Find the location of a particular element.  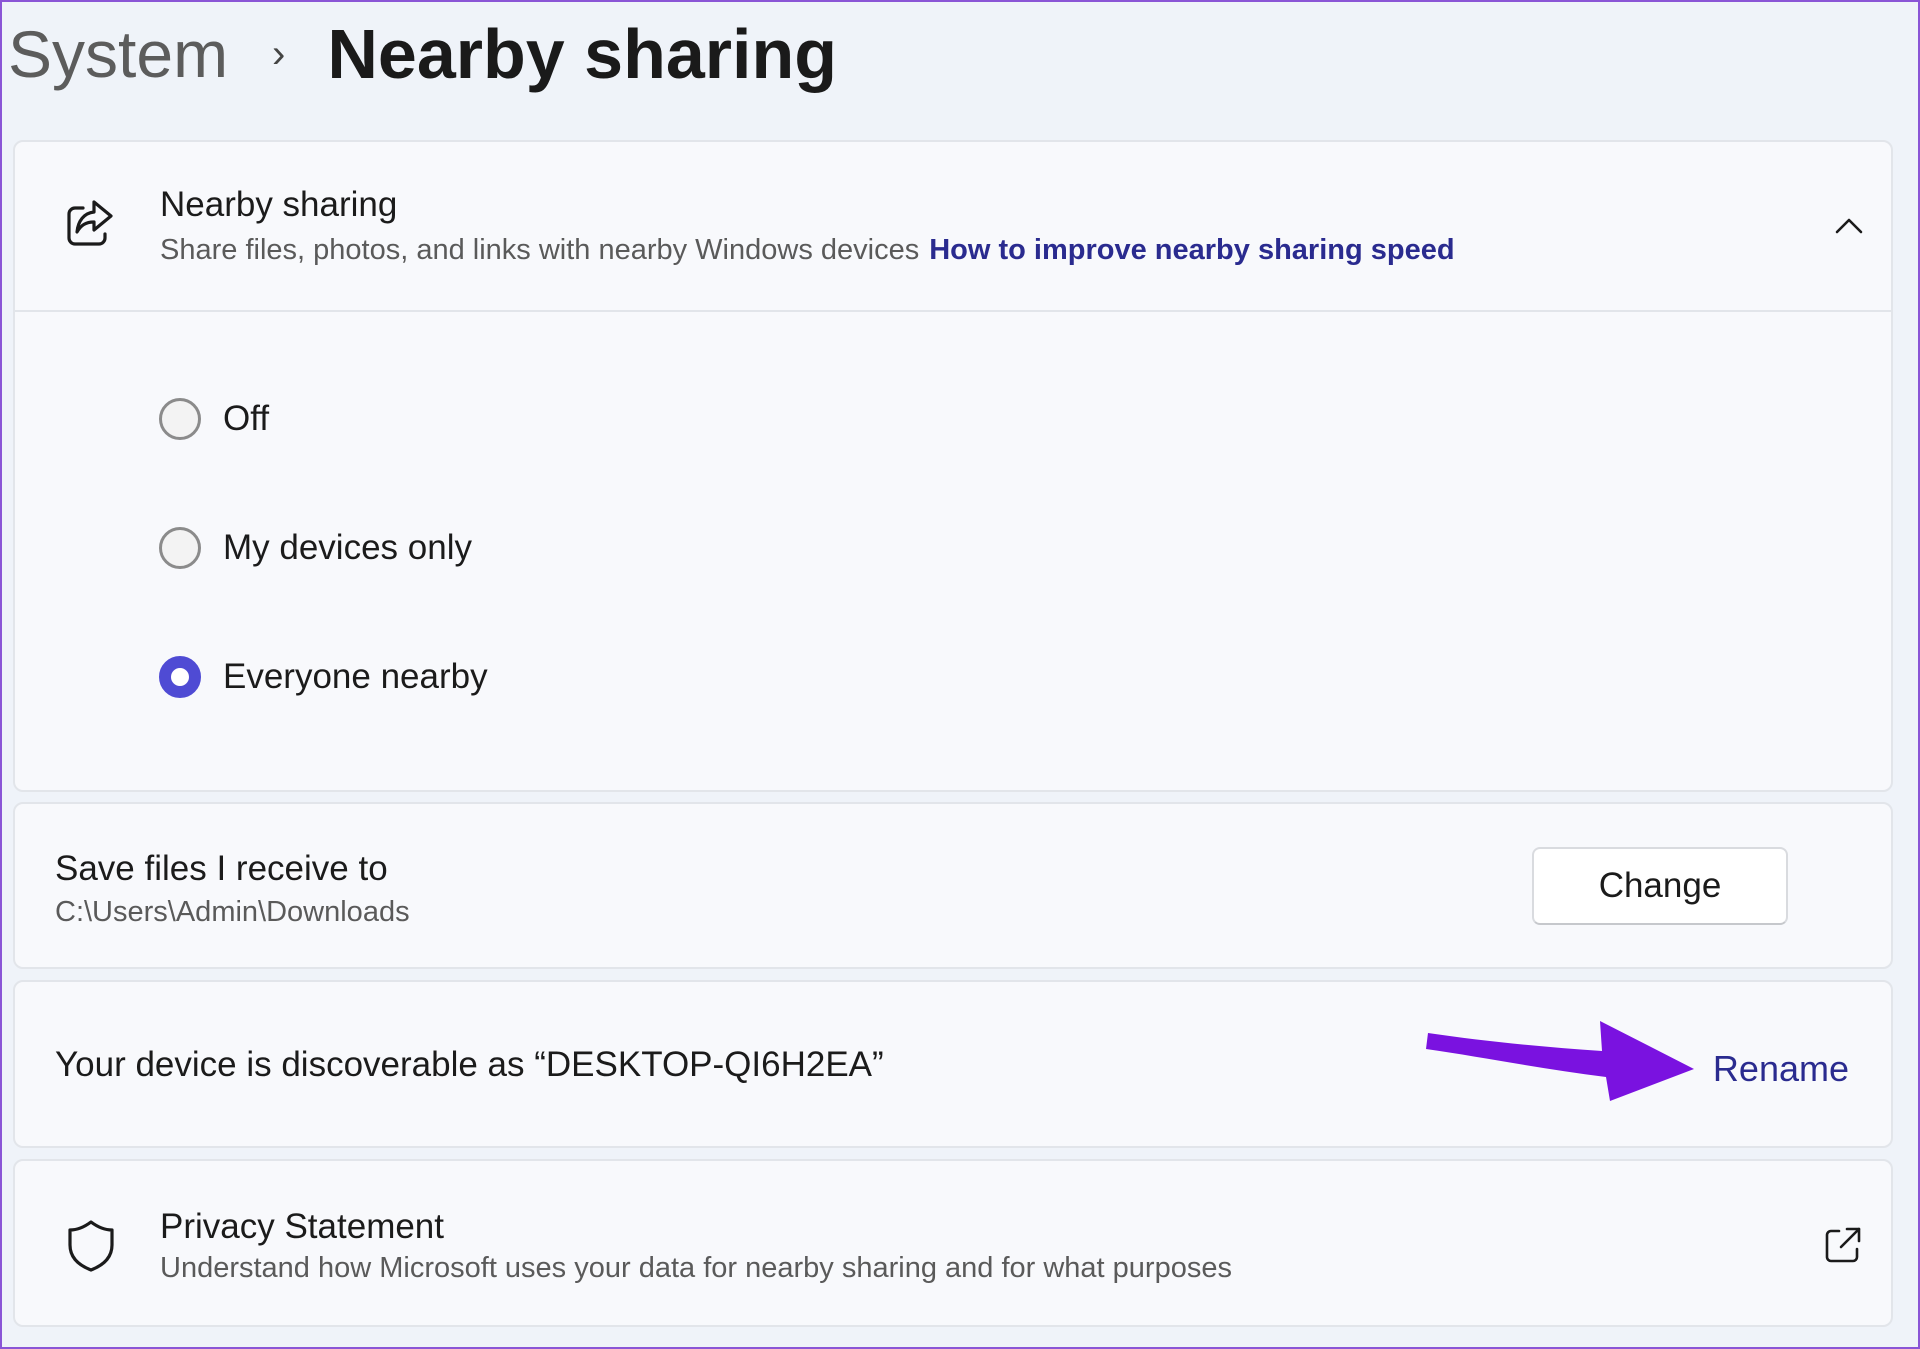

radio-everyone-label: Everyone nearby is located at coordinates (355, 676).